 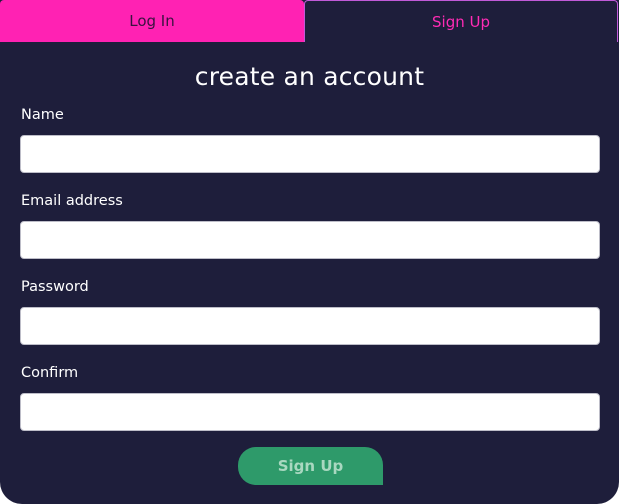 I want to click on email-label: Email address, so click(x=72, y=201).